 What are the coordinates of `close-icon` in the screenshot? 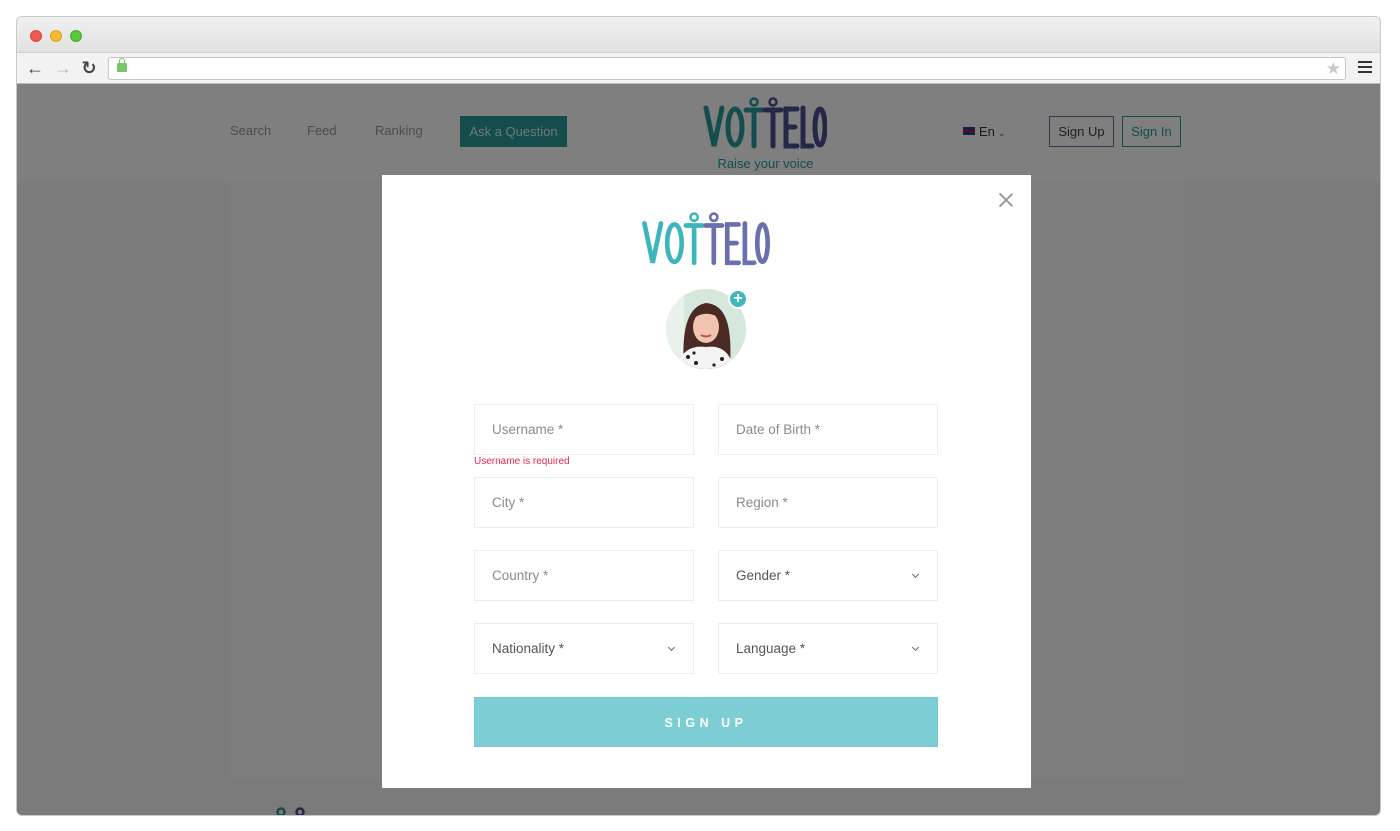 It's located at (1006, 200).